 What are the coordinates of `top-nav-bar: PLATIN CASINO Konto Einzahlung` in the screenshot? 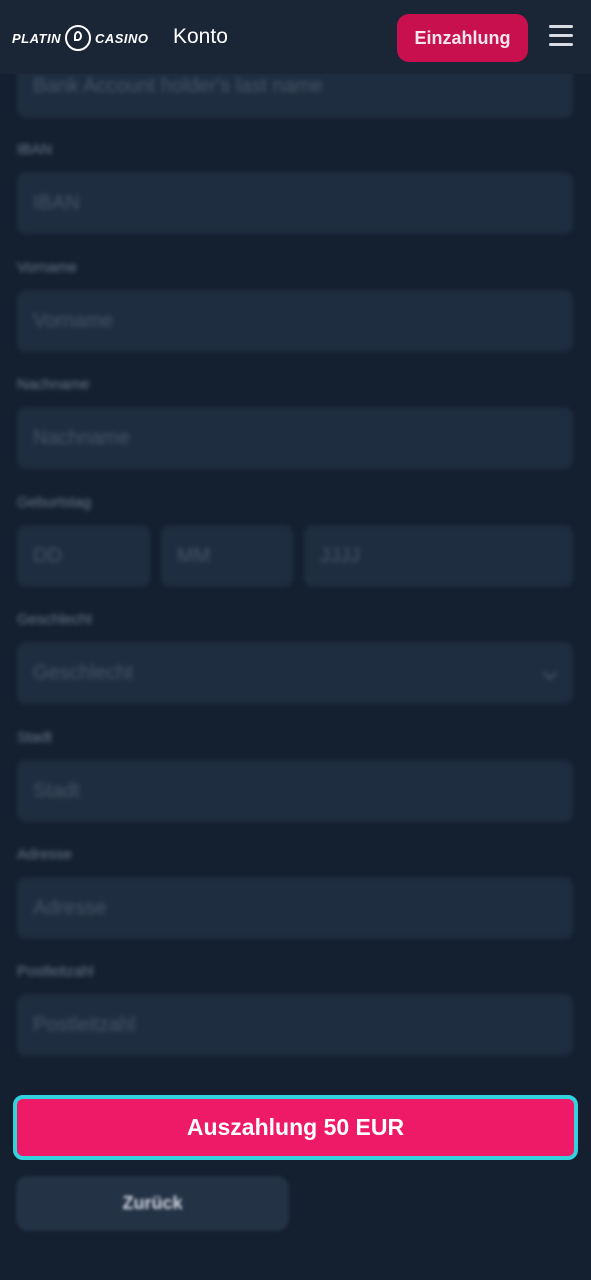 It's located at (295, 37).